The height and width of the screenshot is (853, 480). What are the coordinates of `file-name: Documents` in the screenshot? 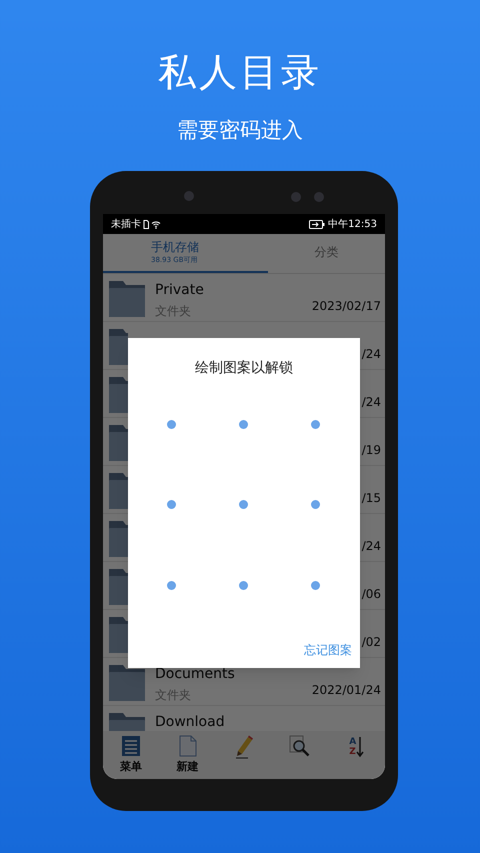 It's located at (195, 674).